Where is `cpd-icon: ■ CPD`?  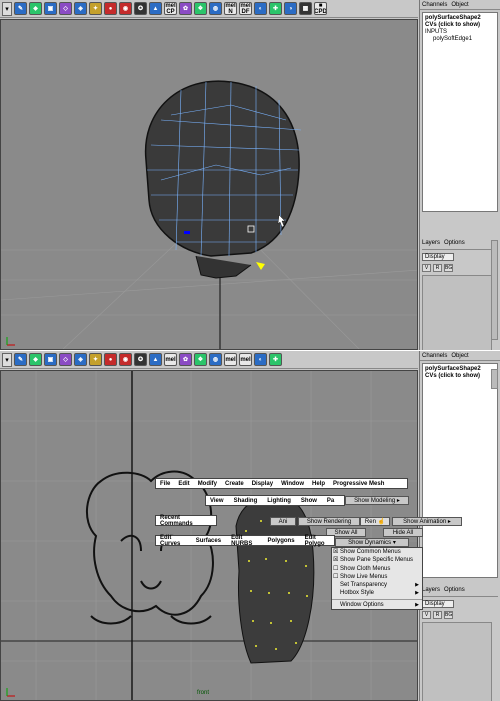
cpd-icon: ■ CPD is located at coordinates (320, 8).